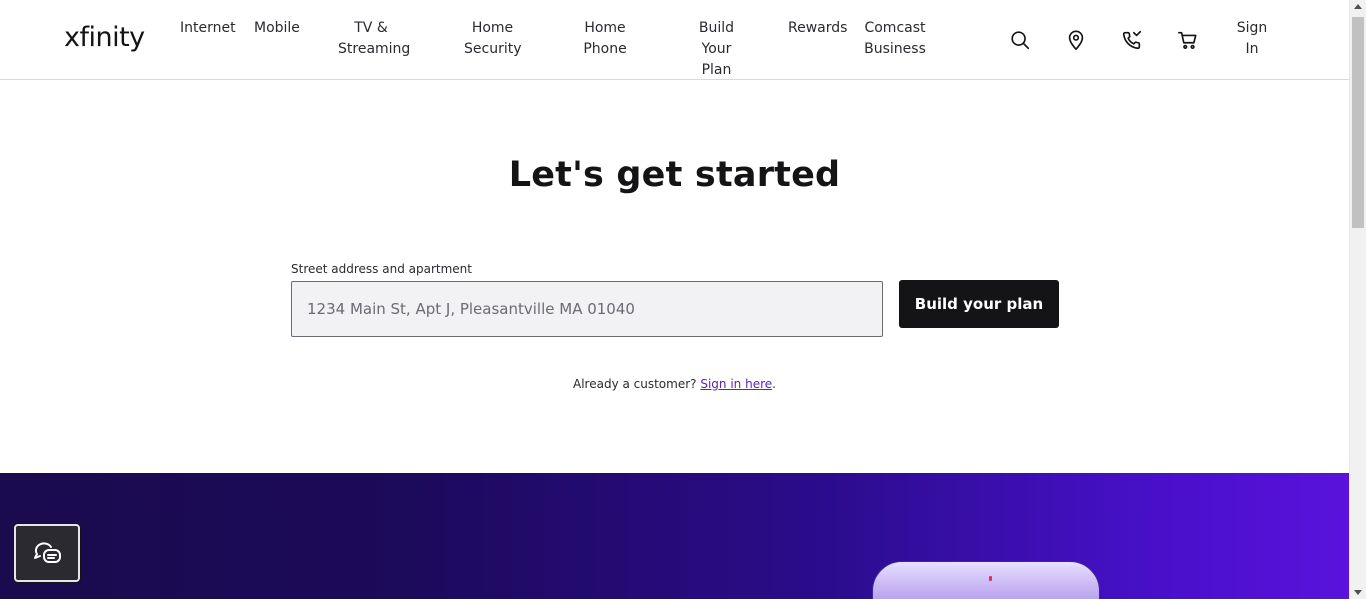  What do you see at coordinates (605, 39) in the screenshot?
I see `nav-item-home-phone: Home Phone` at bounding box center [605, 39].